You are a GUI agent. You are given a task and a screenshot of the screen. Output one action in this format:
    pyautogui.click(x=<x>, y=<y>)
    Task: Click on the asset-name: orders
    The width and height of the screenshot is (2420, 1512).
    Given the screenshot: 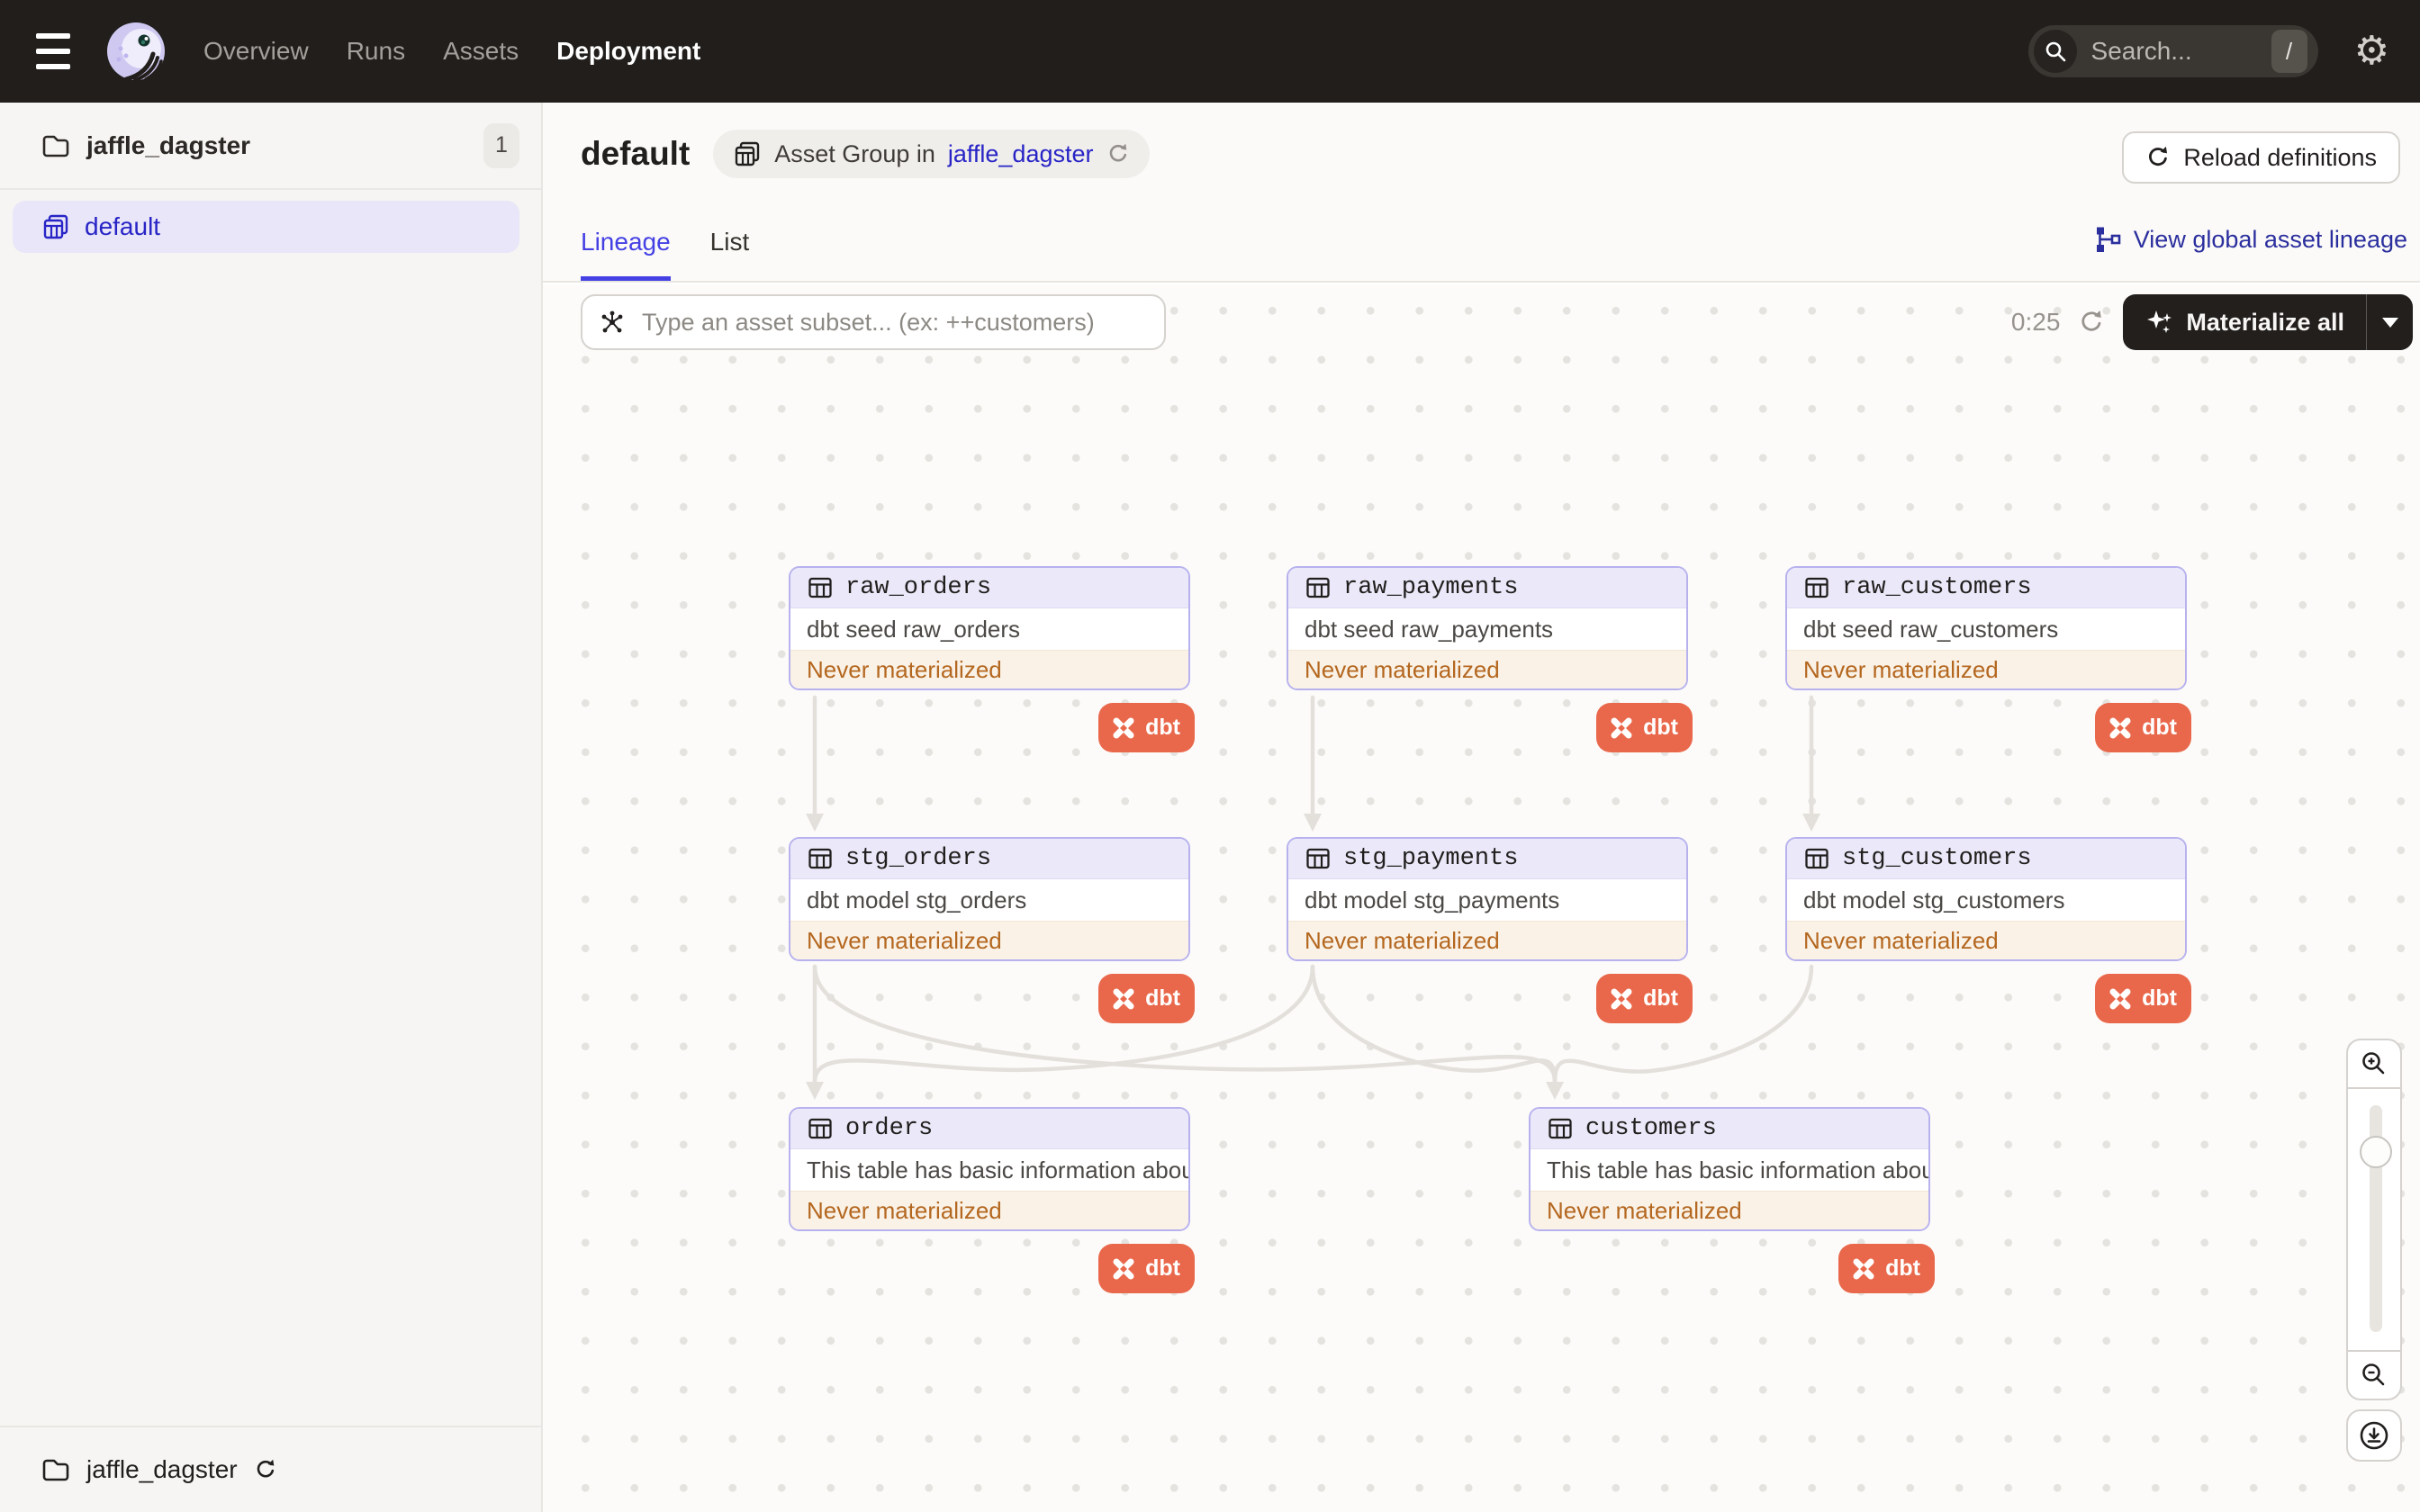 What is the action you would take?
    pyautogui.click(x=889, y=1128)
    